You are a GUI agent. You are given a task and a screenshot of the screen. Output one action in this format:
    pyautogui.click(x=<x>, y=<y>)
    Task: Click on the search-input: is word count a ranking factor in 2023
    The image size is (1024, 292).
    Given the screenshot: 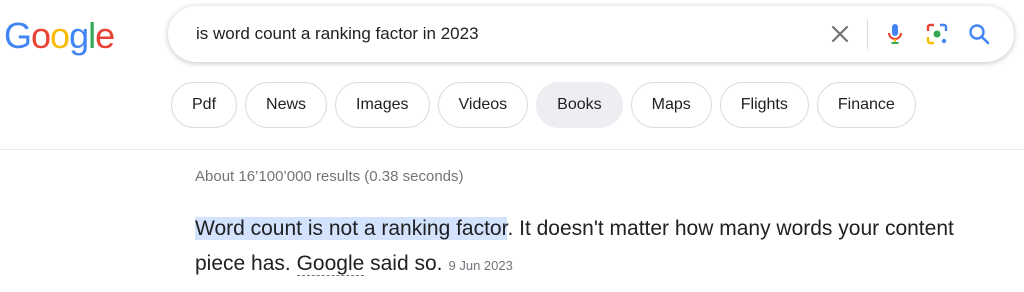 What is the action you would take?
    pyautogui.click(x=337, y=34)
    